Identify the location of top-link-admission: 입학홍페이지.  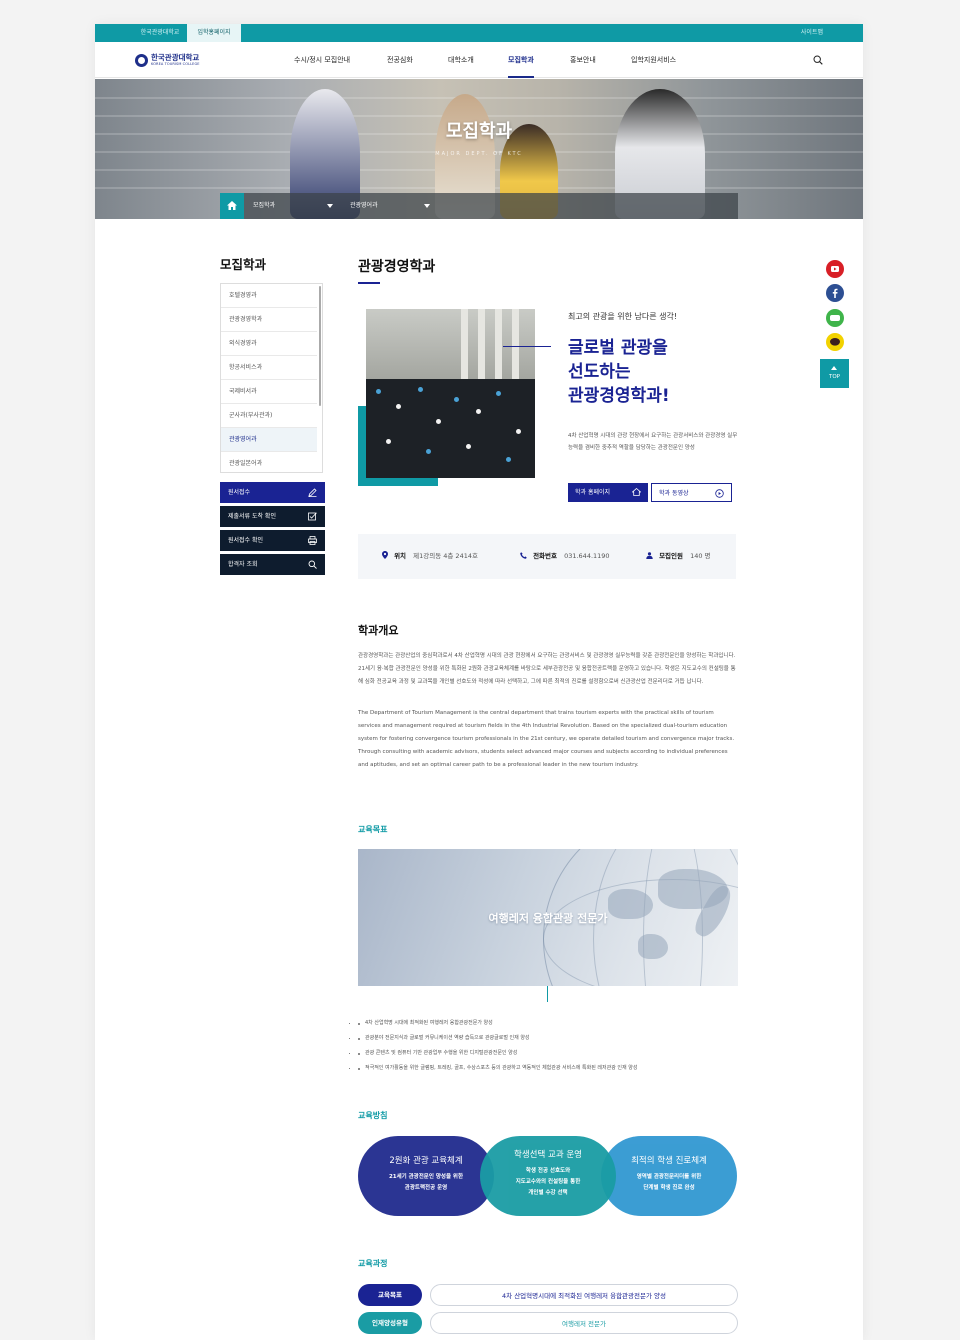
(214, 33).